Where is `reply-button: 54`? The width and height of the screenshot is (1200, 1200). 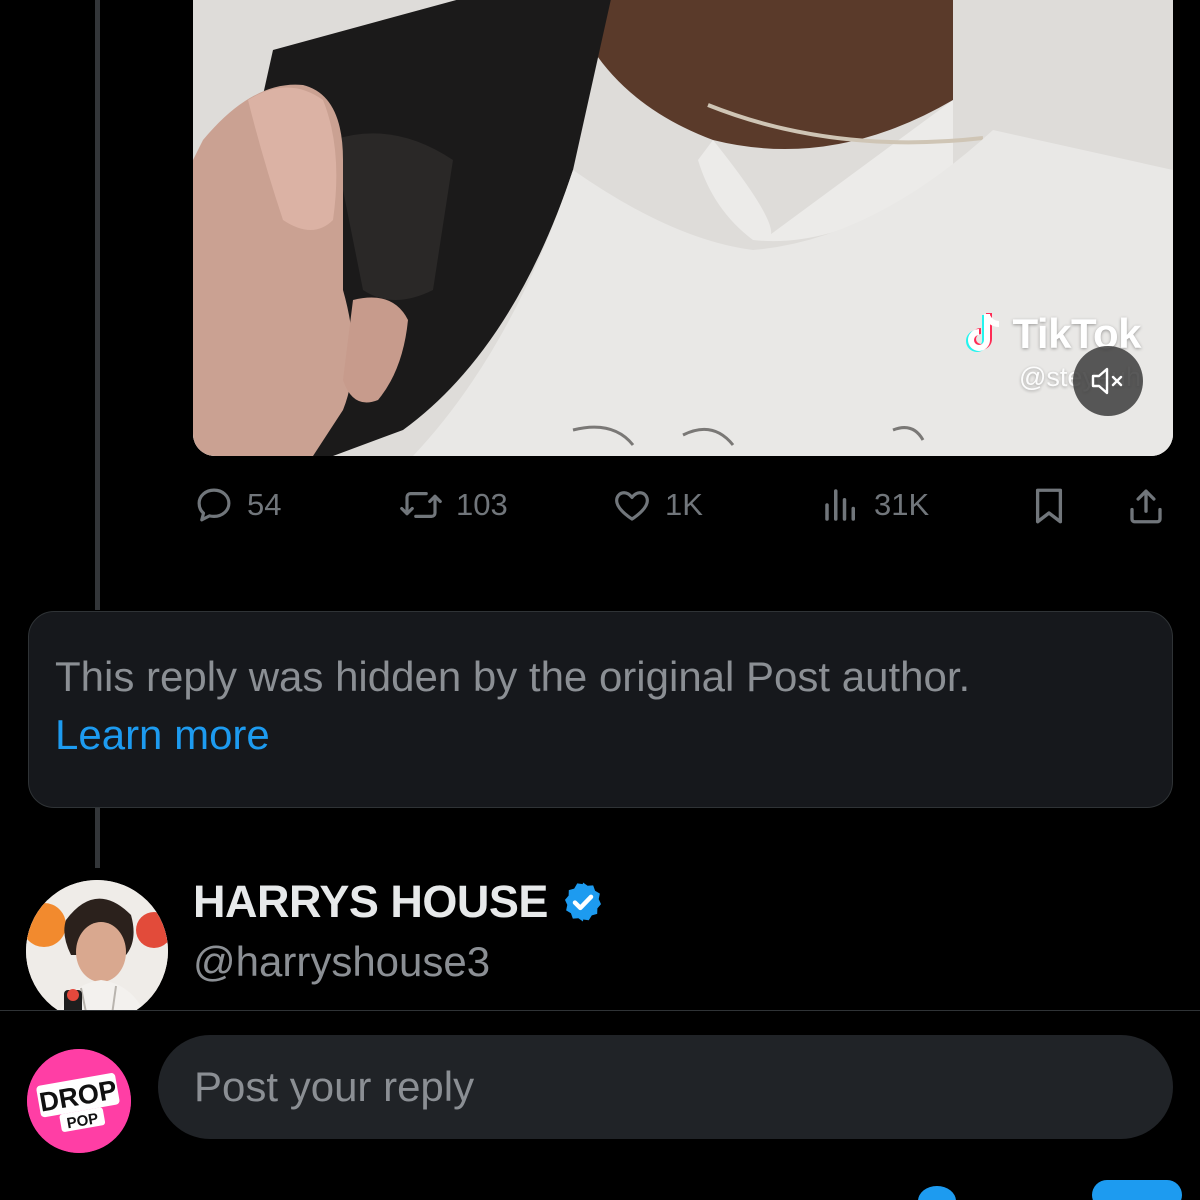 reply-button: 54 is located at coordinates (237, 505).